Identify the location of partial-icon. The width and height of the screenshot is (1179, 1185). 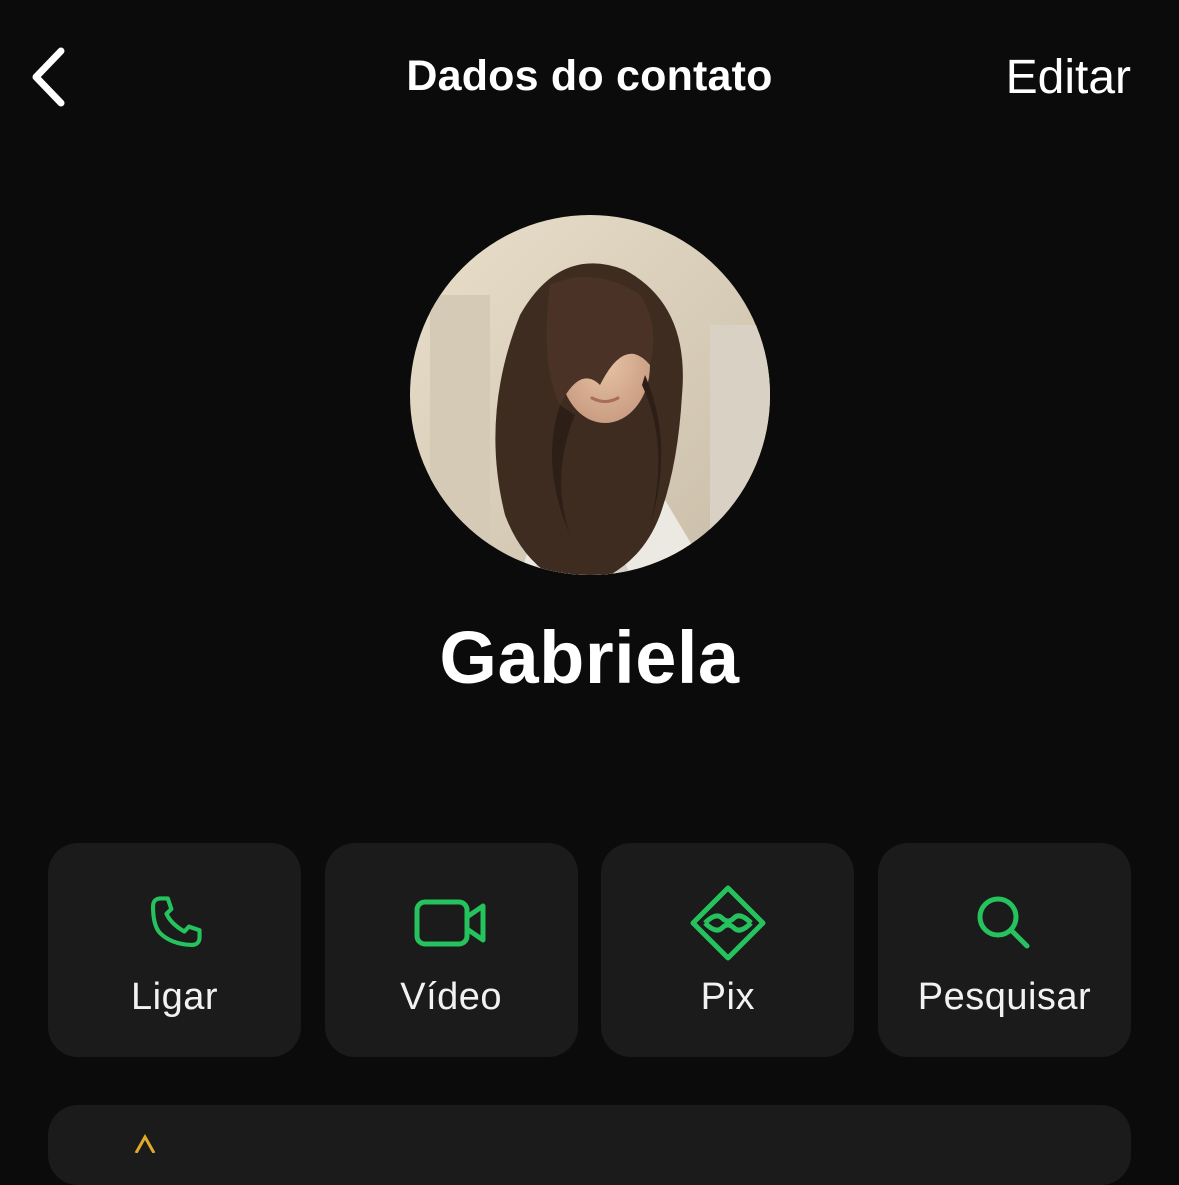
(145, 1143).